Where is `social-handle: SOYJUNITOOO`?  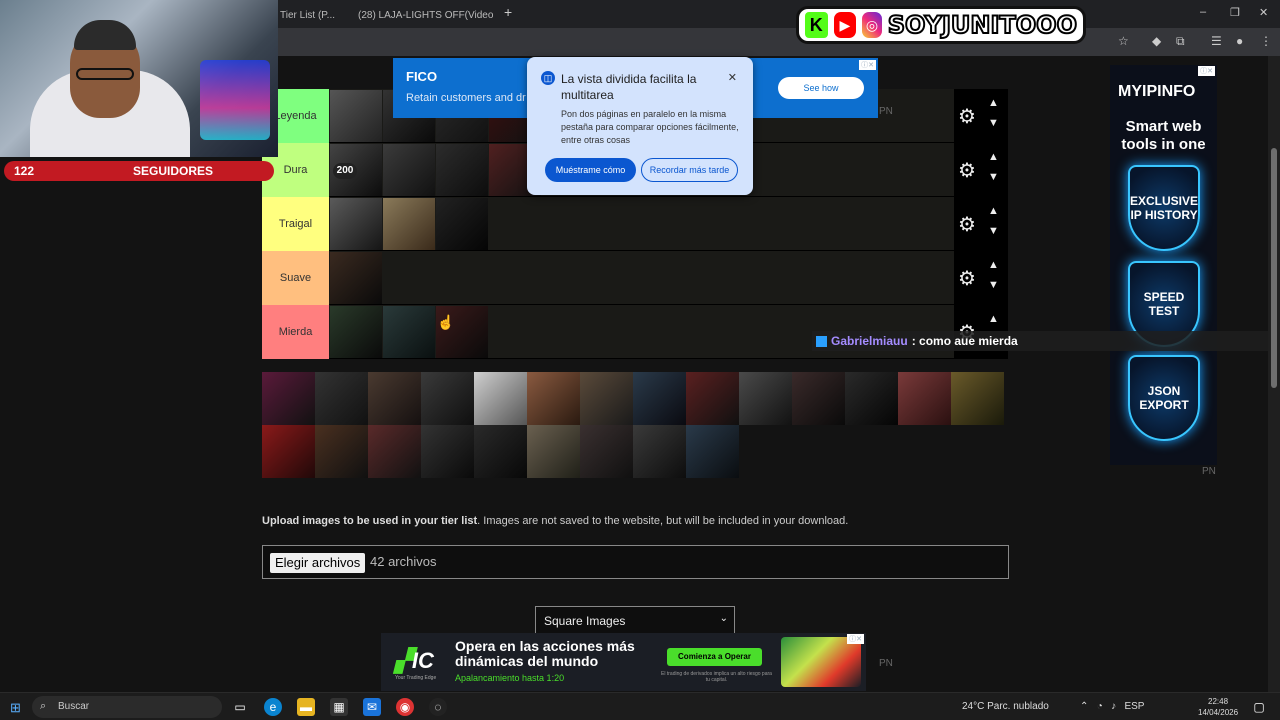 social-handle: SOYJUNITOOO is located at coordinates (982, 25).